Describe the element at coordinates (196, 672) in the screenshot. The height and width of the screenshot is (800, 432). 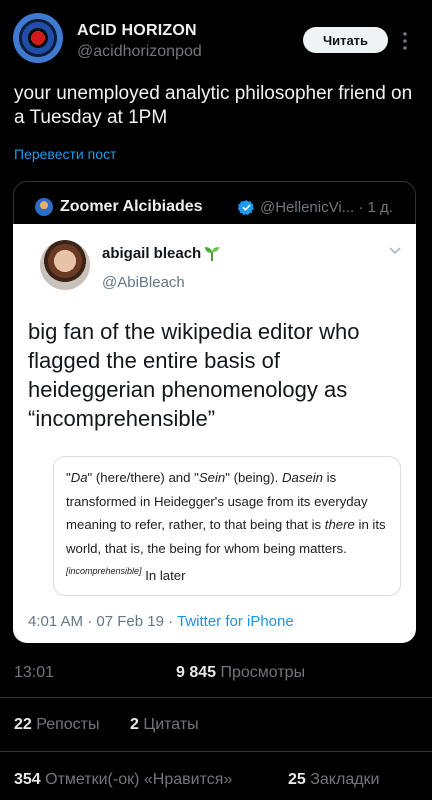
I see `views-number: 9 845` at that location.